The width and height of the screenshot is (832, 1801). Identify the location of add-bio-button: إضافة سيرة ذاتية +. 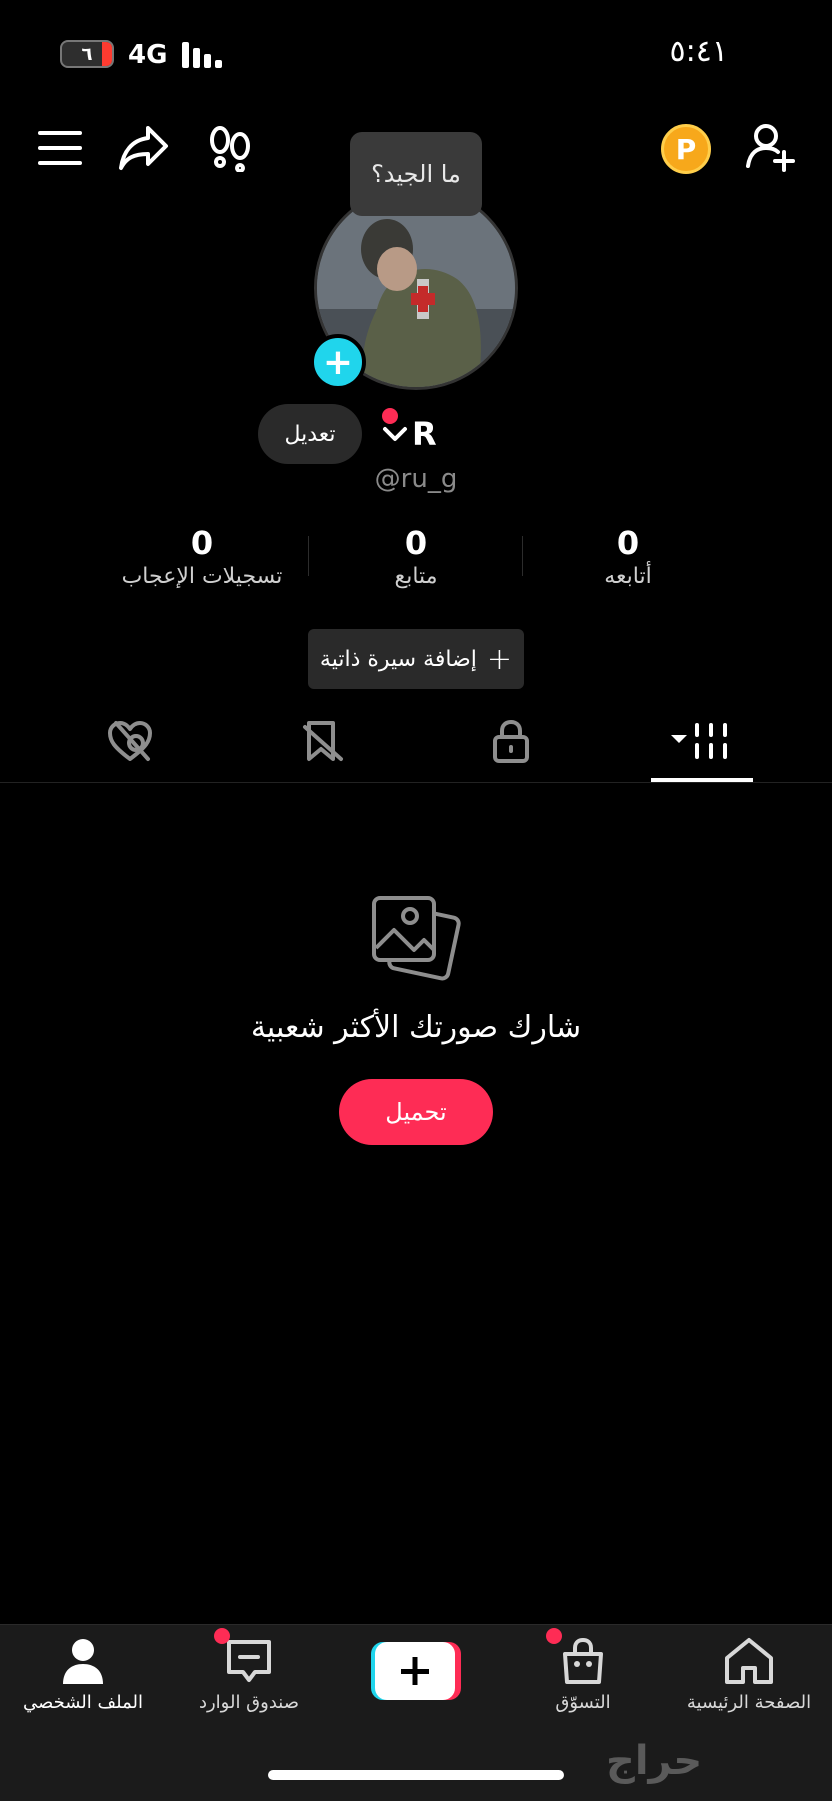
(416, 659).